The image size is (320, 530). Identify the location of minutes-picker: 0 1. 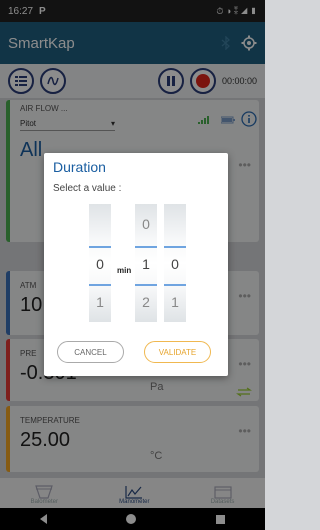
(100, 263).